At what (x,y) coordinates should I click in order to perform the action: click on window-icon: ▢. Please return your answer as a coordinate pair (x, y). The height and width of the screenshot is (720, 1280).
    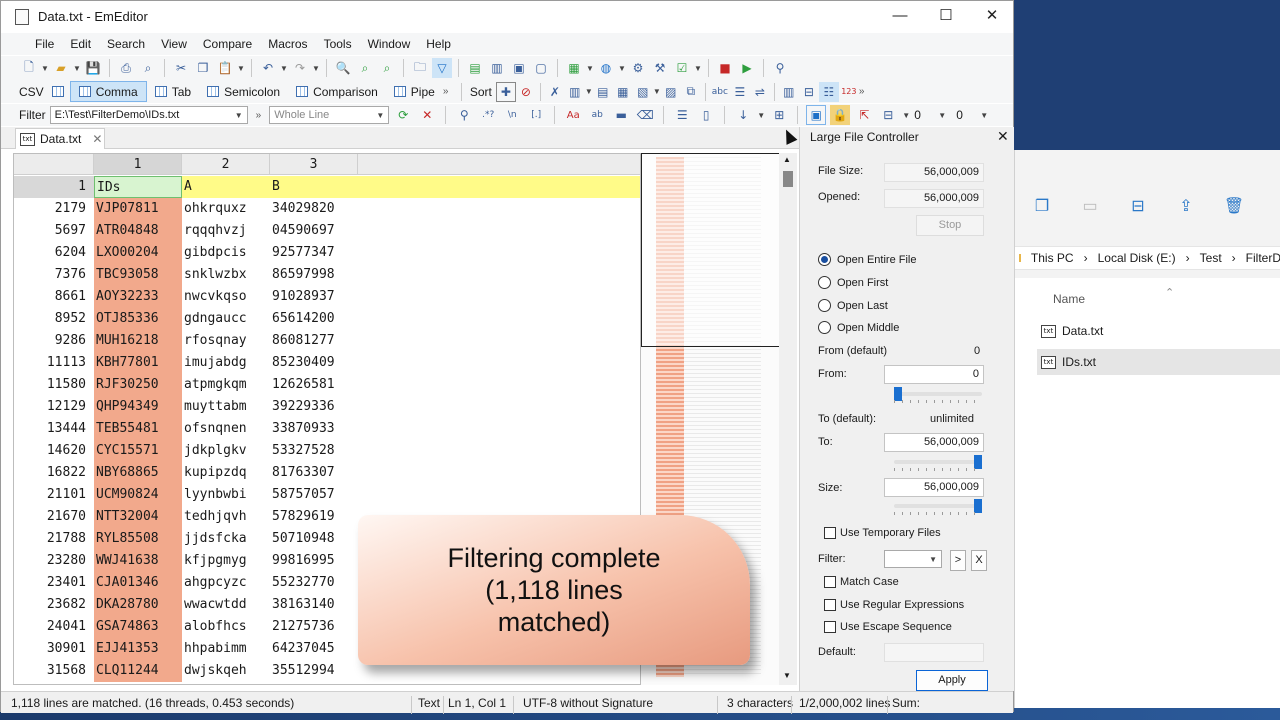
    Looking at the image, I should click on (541, 68).